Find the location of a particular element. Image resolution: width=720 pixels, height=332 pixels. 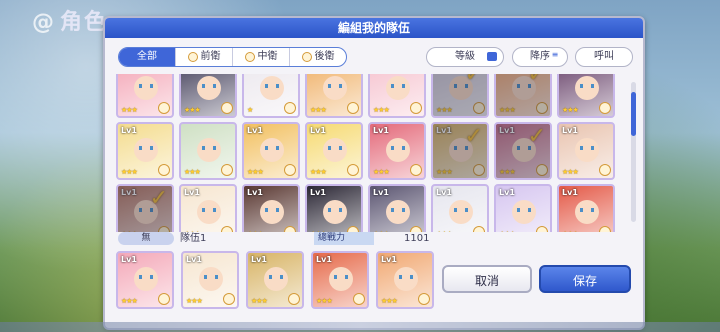

sort-order-label: 降序 is located at coordinates (540, 56).